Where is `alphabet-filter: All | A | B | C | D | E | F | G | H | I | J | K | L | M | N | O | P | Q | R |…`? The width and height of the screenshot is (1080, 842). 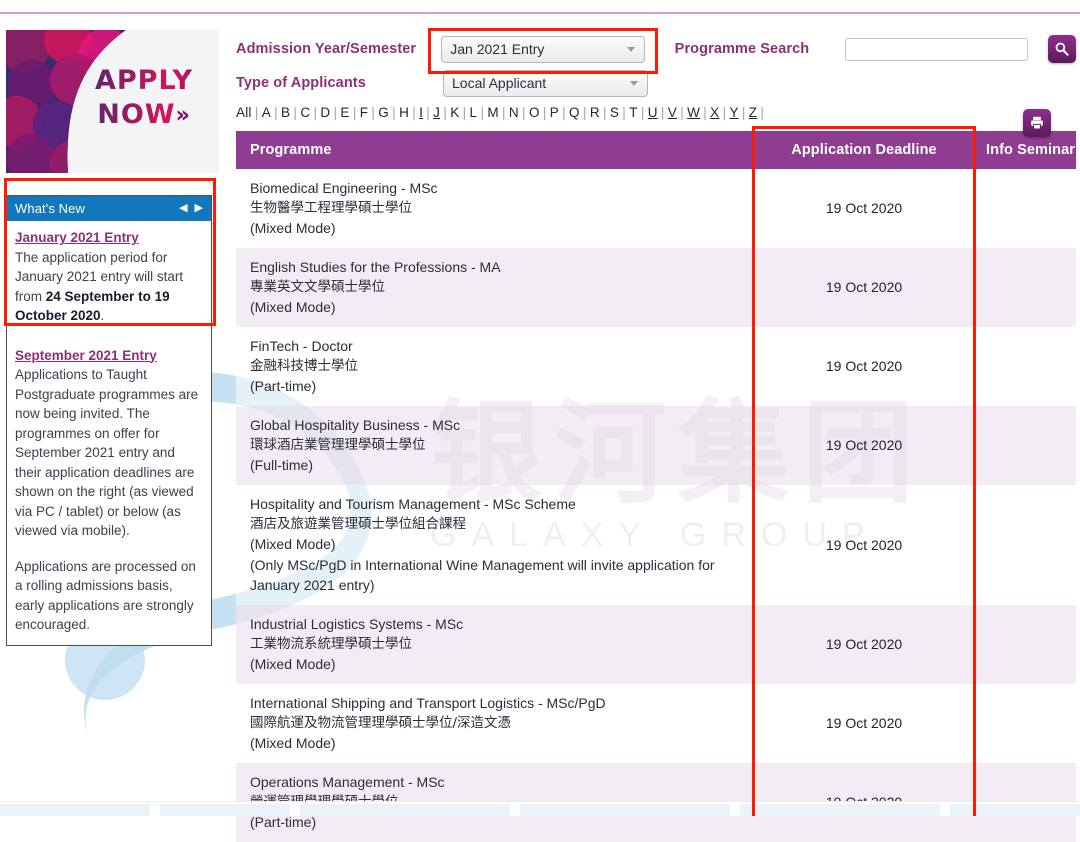
alphabet-filter: All | A | B | C | D | E | F | G | H | I | J | K | L | M | N | O | P | Q | R |… is located at coordinates (656, 115).